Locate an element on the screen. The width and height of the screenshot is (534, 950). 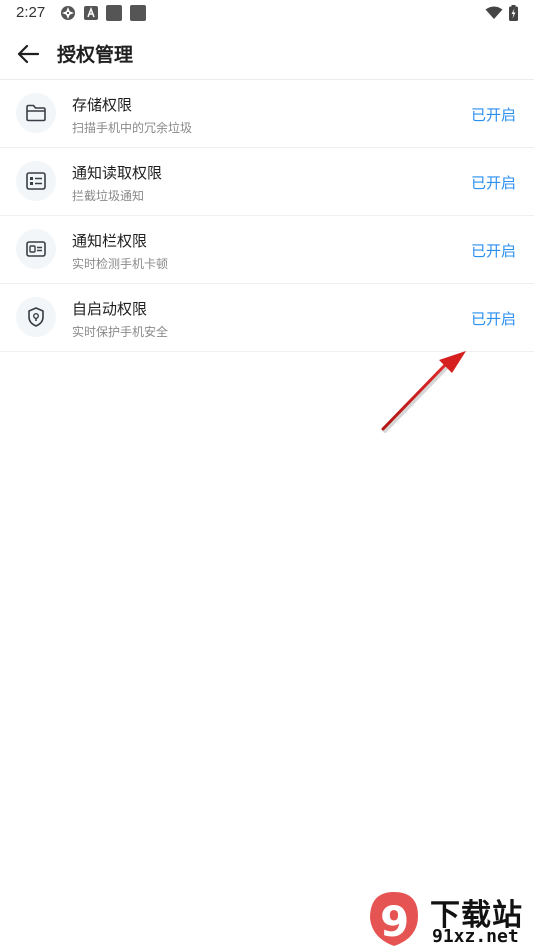
page-title: 授权管理 is located at coordinates (95, 55).